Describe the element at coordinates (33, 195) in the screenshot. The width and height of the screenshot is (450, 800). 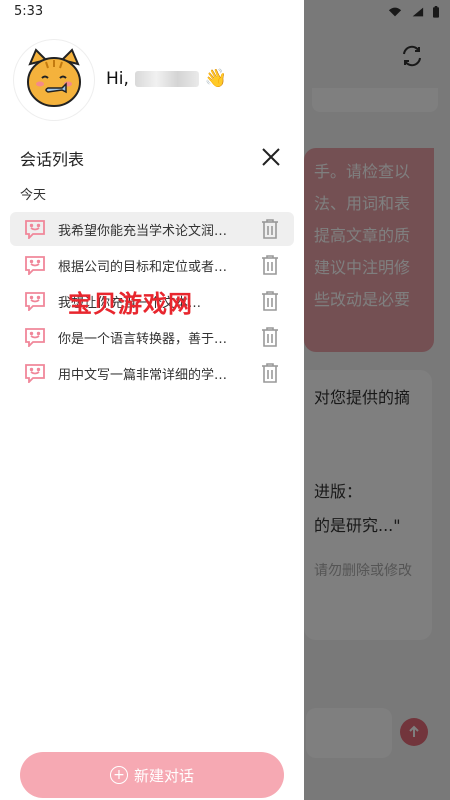
I see `section-label-today: 今天` at that location.